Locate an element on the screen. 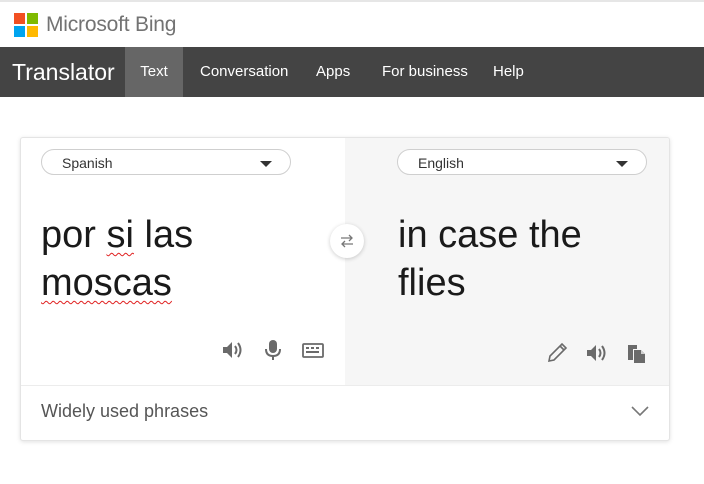  source-speaker-button is located at coordinates (233, 350).